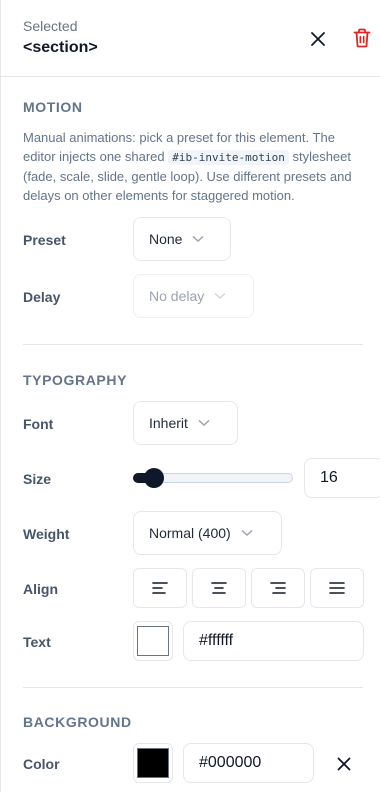  I want to click on size-slider, so click(213, 478).